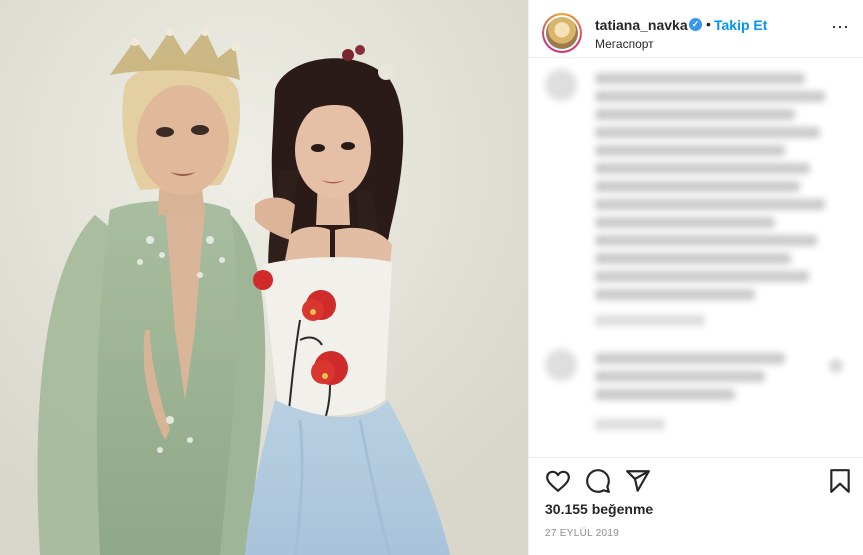 Image resolution: width=863 pixels, height=555 pixels. What do you see at coordinates (562, 33) in the screenshot?
I see `user-avatar` at bounding box center [562, 33].